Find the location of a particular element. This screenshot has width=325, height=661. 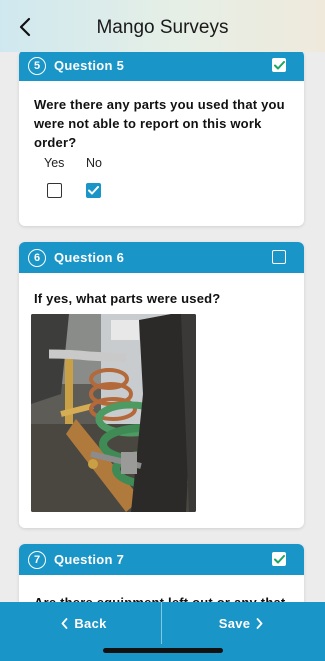

home-indicator is located at coordinates (163, 650).